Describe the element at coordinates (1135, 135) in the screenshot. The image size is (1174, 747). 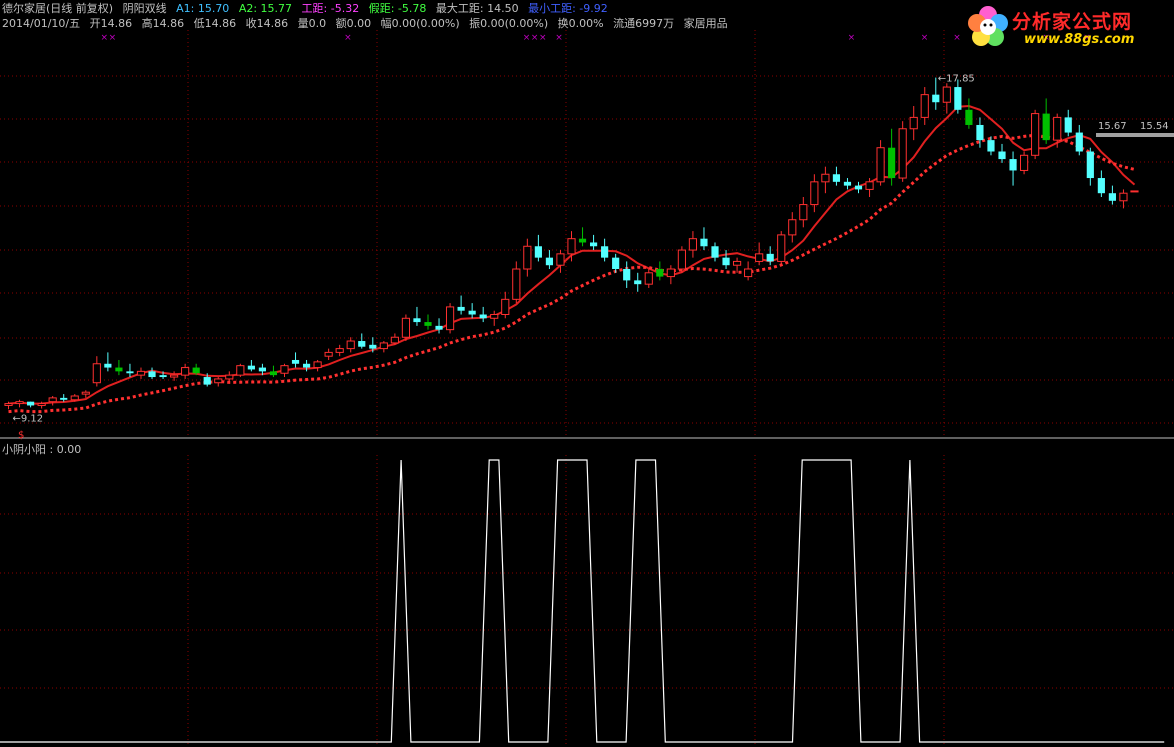
I see `price-marker-bar` at that location.